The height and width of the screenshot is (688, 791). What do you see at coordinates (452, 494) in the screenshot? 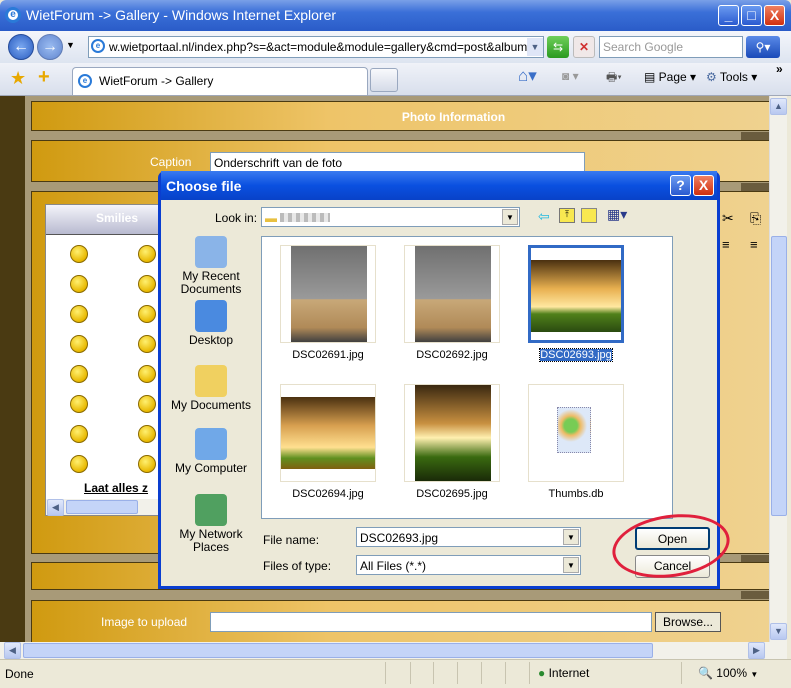
I see `file-name: DSC02695.jpg` at bounding box center [452, 494].